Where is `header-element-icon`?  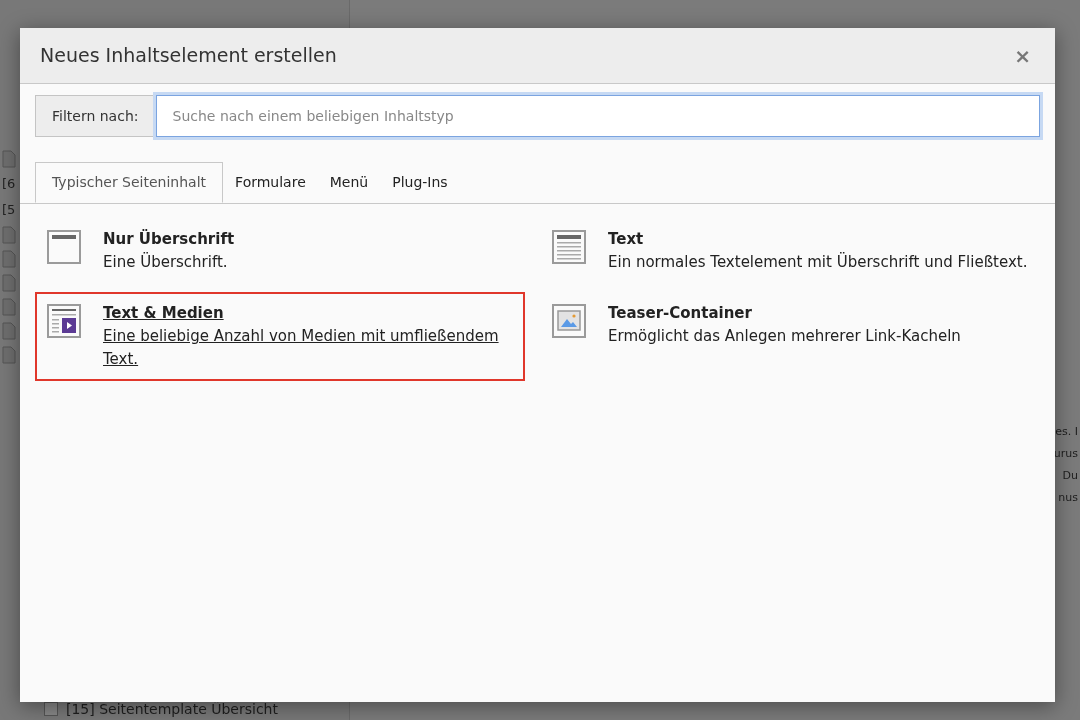 header-element-icon is located at coordinates (64, 247).